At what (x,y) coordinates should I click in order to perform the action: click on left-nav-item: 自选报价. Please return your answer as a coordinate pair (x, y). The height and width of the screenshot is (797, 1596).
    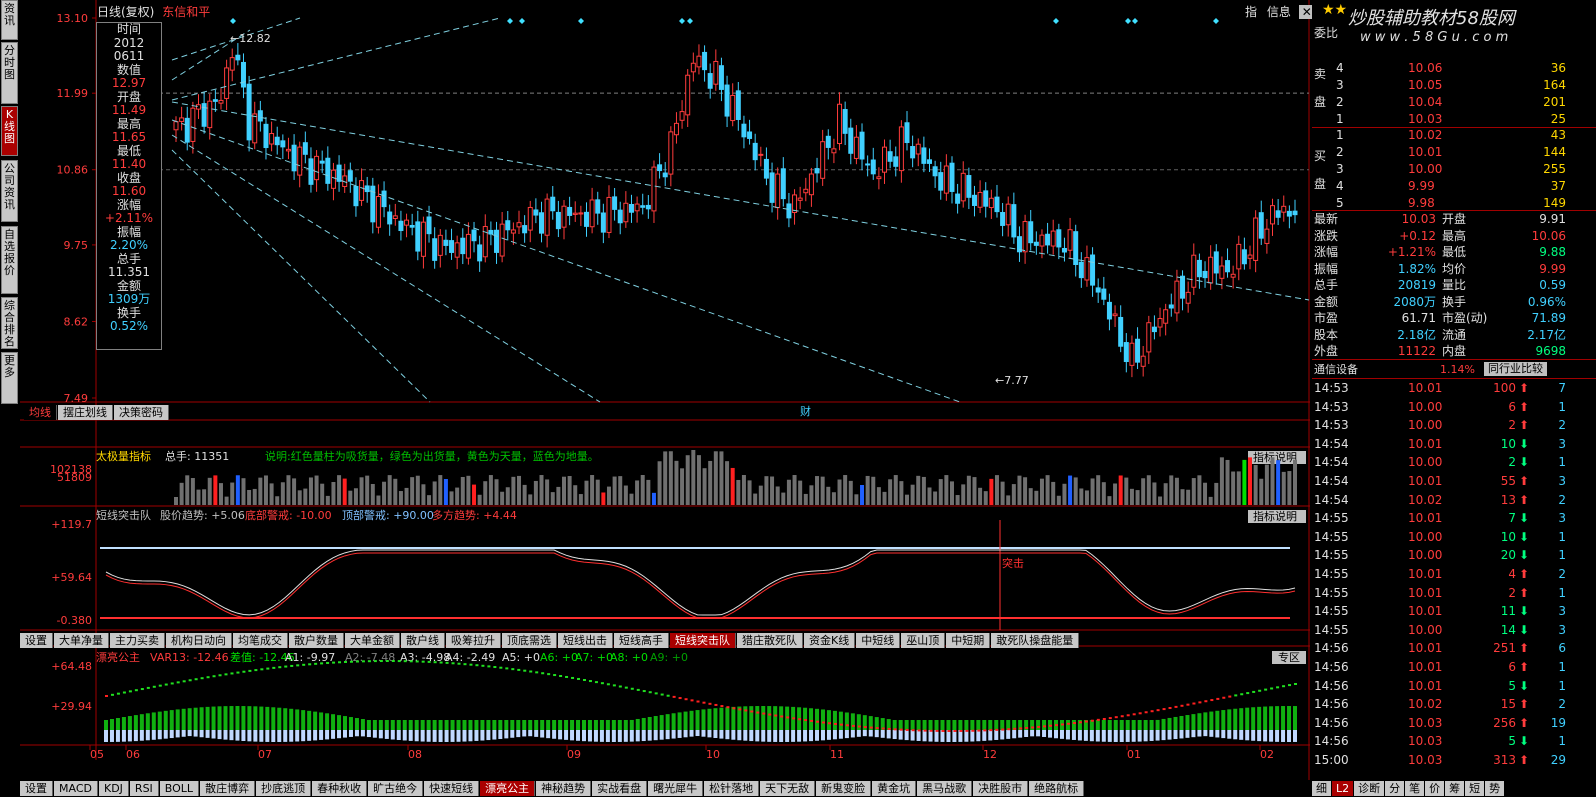
    Looking at the image, I should click on (9, 260).